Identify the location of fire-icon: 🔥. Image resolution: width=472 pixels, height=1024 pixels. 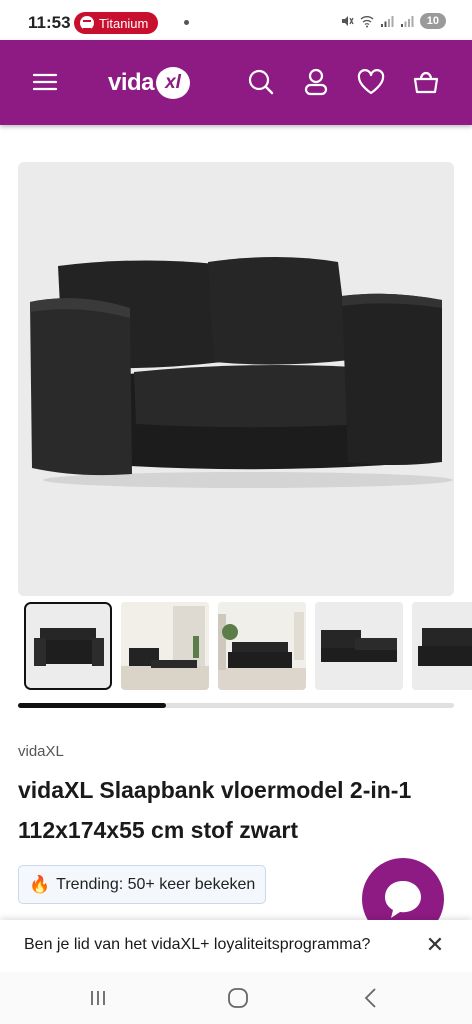
(40, 884).